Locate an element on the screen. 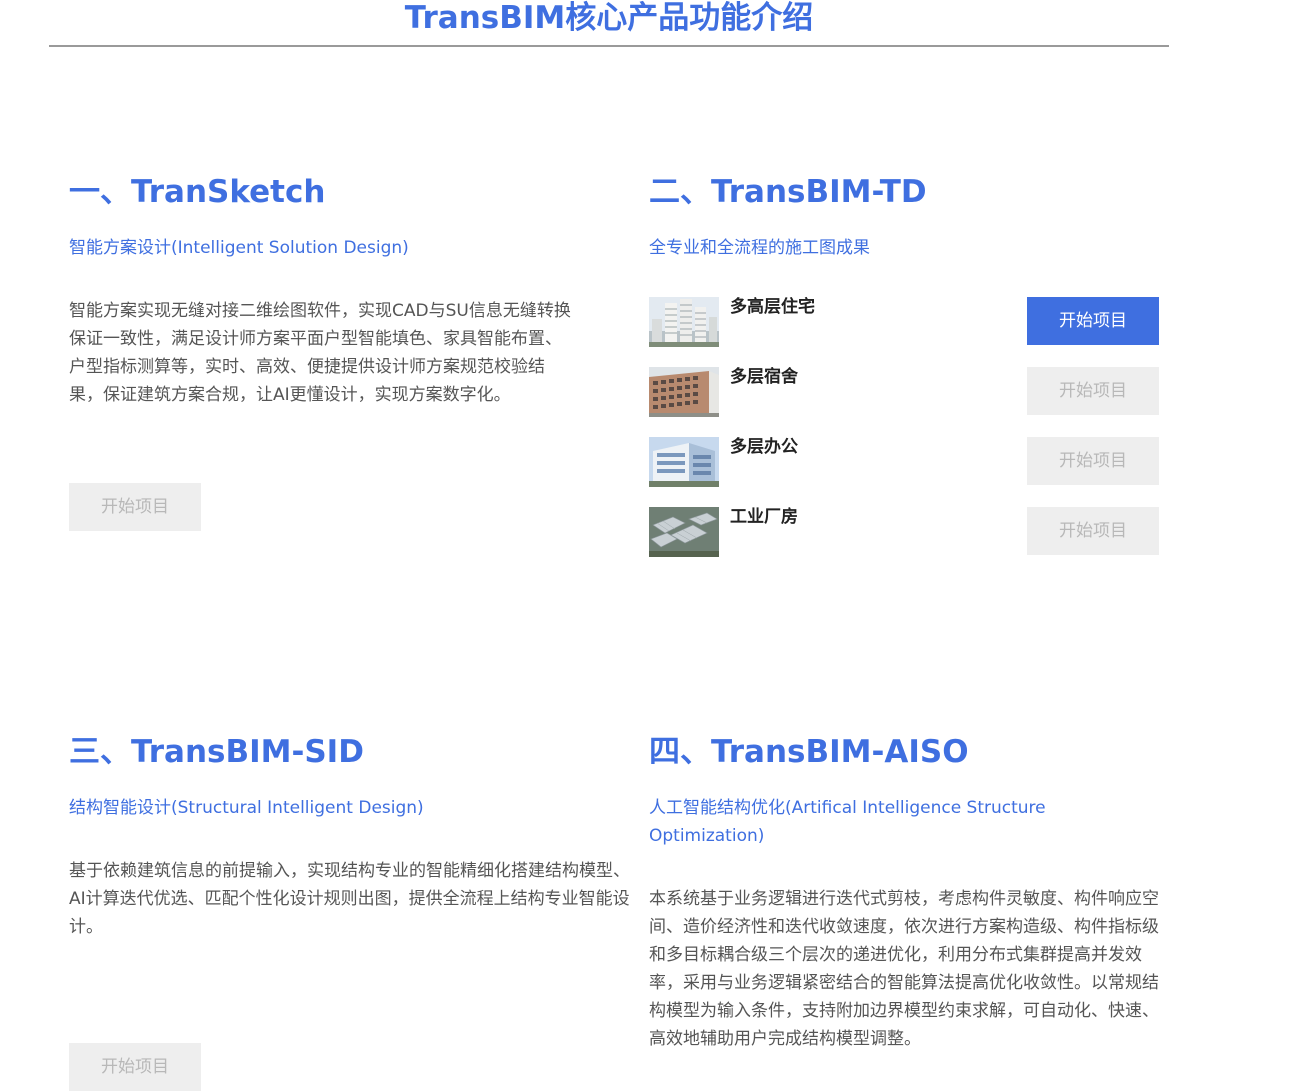  building-type-label: 工业厂房 is located at coordinates (764, 517).